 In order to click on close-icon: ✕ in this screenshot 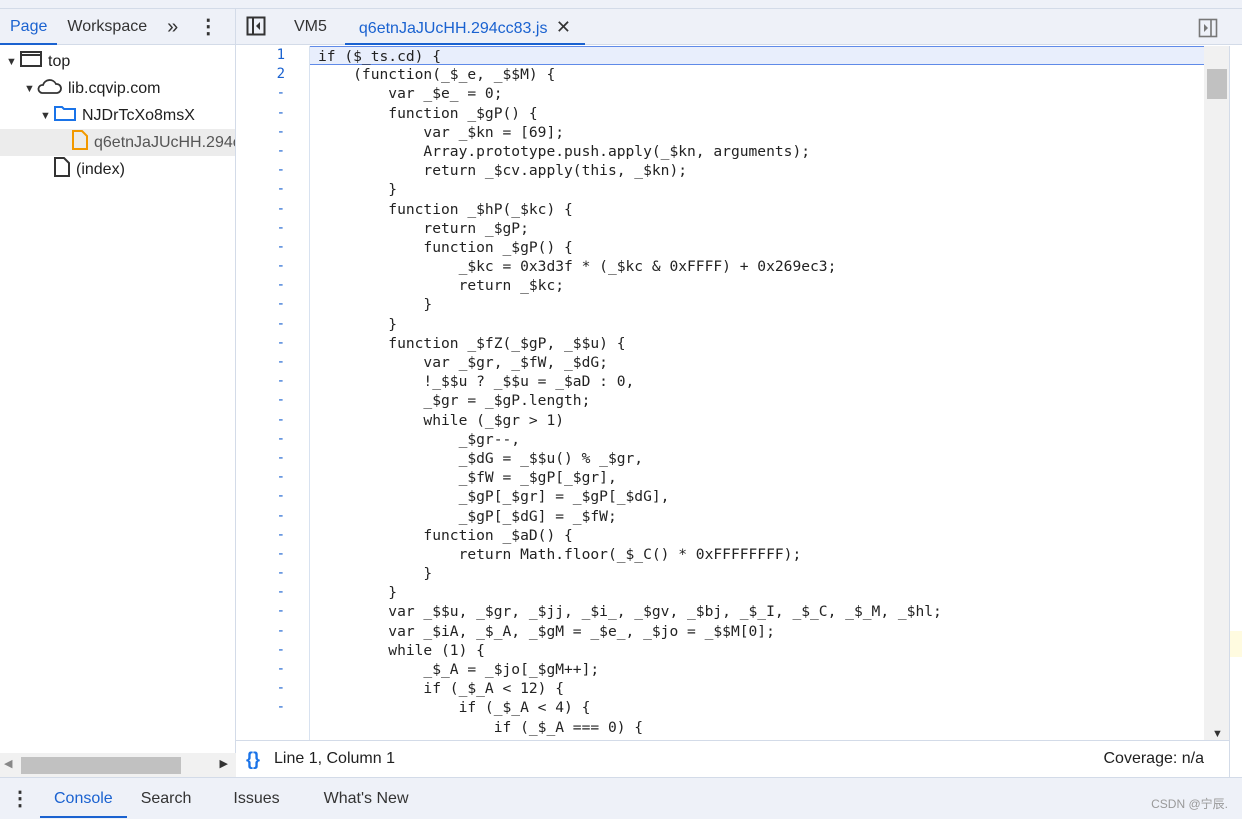, I will do `click(563, 27)`.